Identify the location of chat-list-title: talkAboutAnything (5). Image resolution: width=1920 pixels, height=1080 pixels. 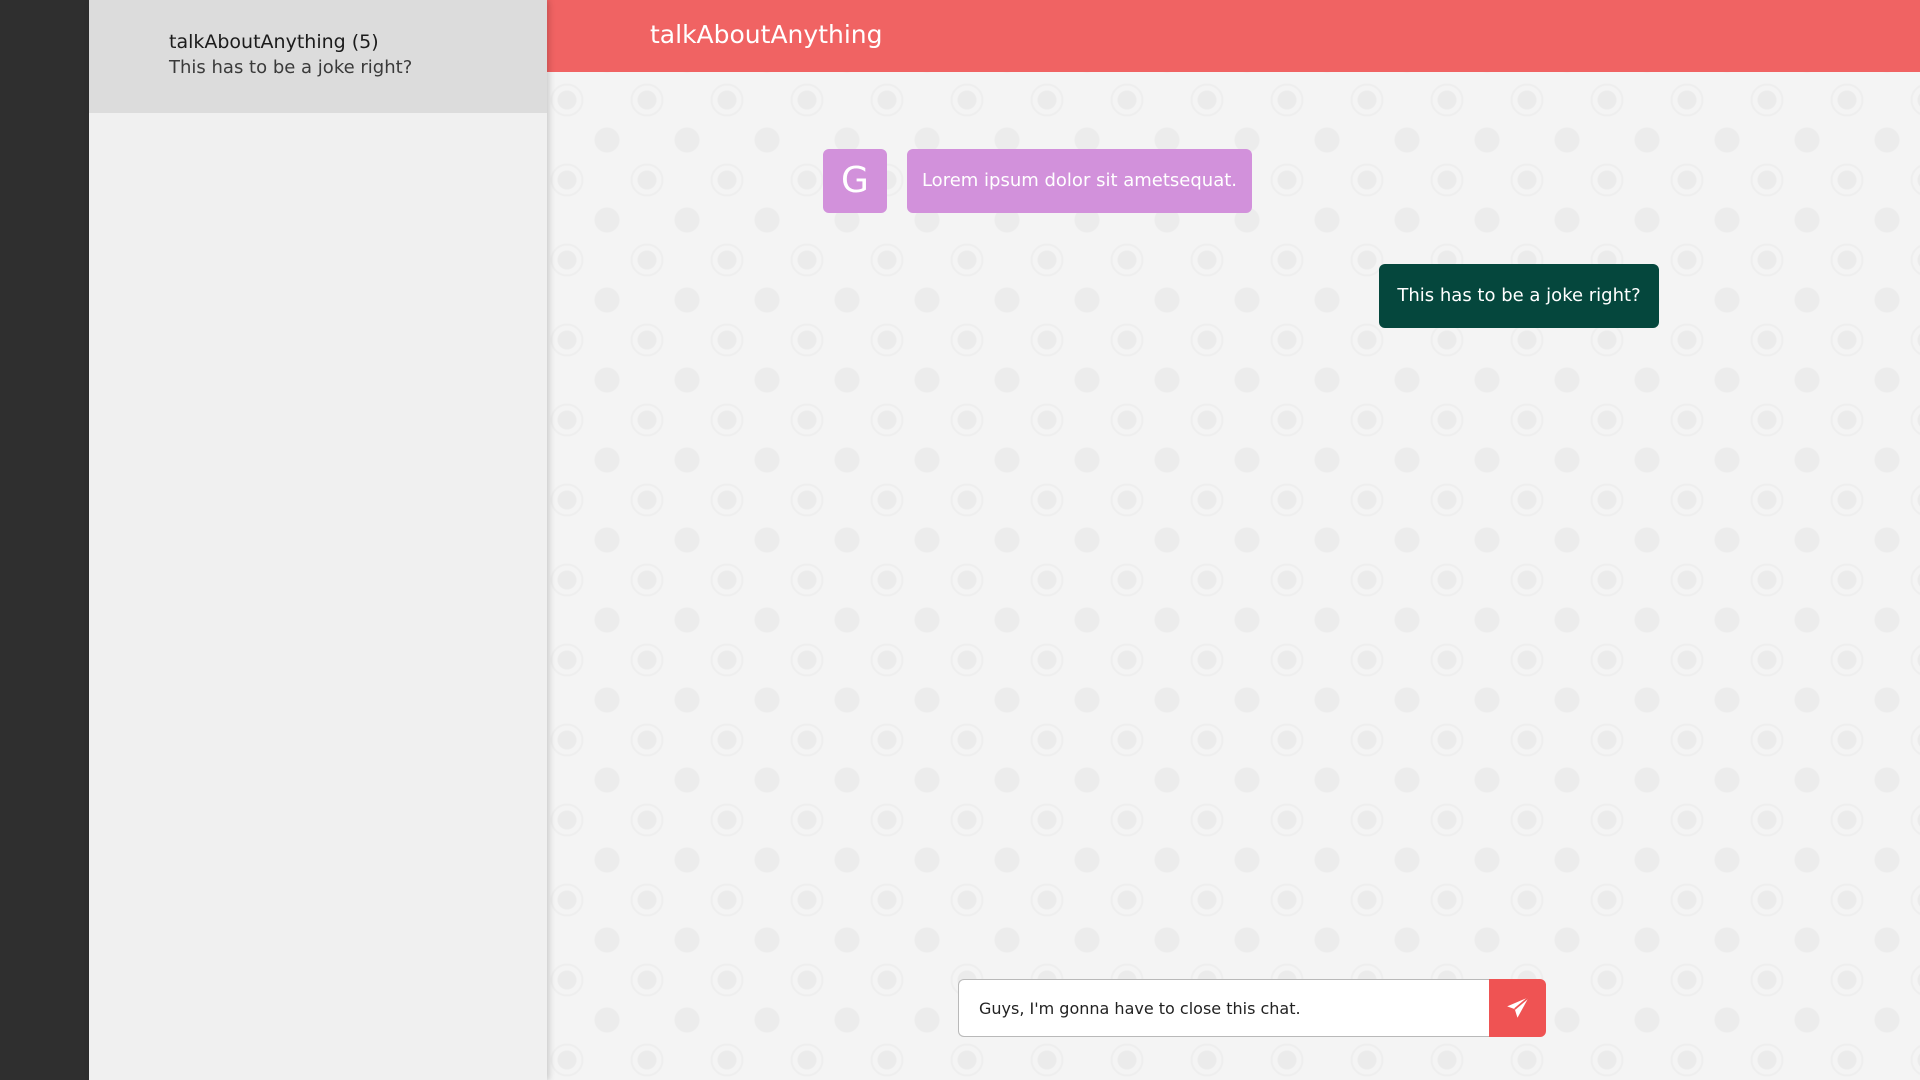
(274, 42).